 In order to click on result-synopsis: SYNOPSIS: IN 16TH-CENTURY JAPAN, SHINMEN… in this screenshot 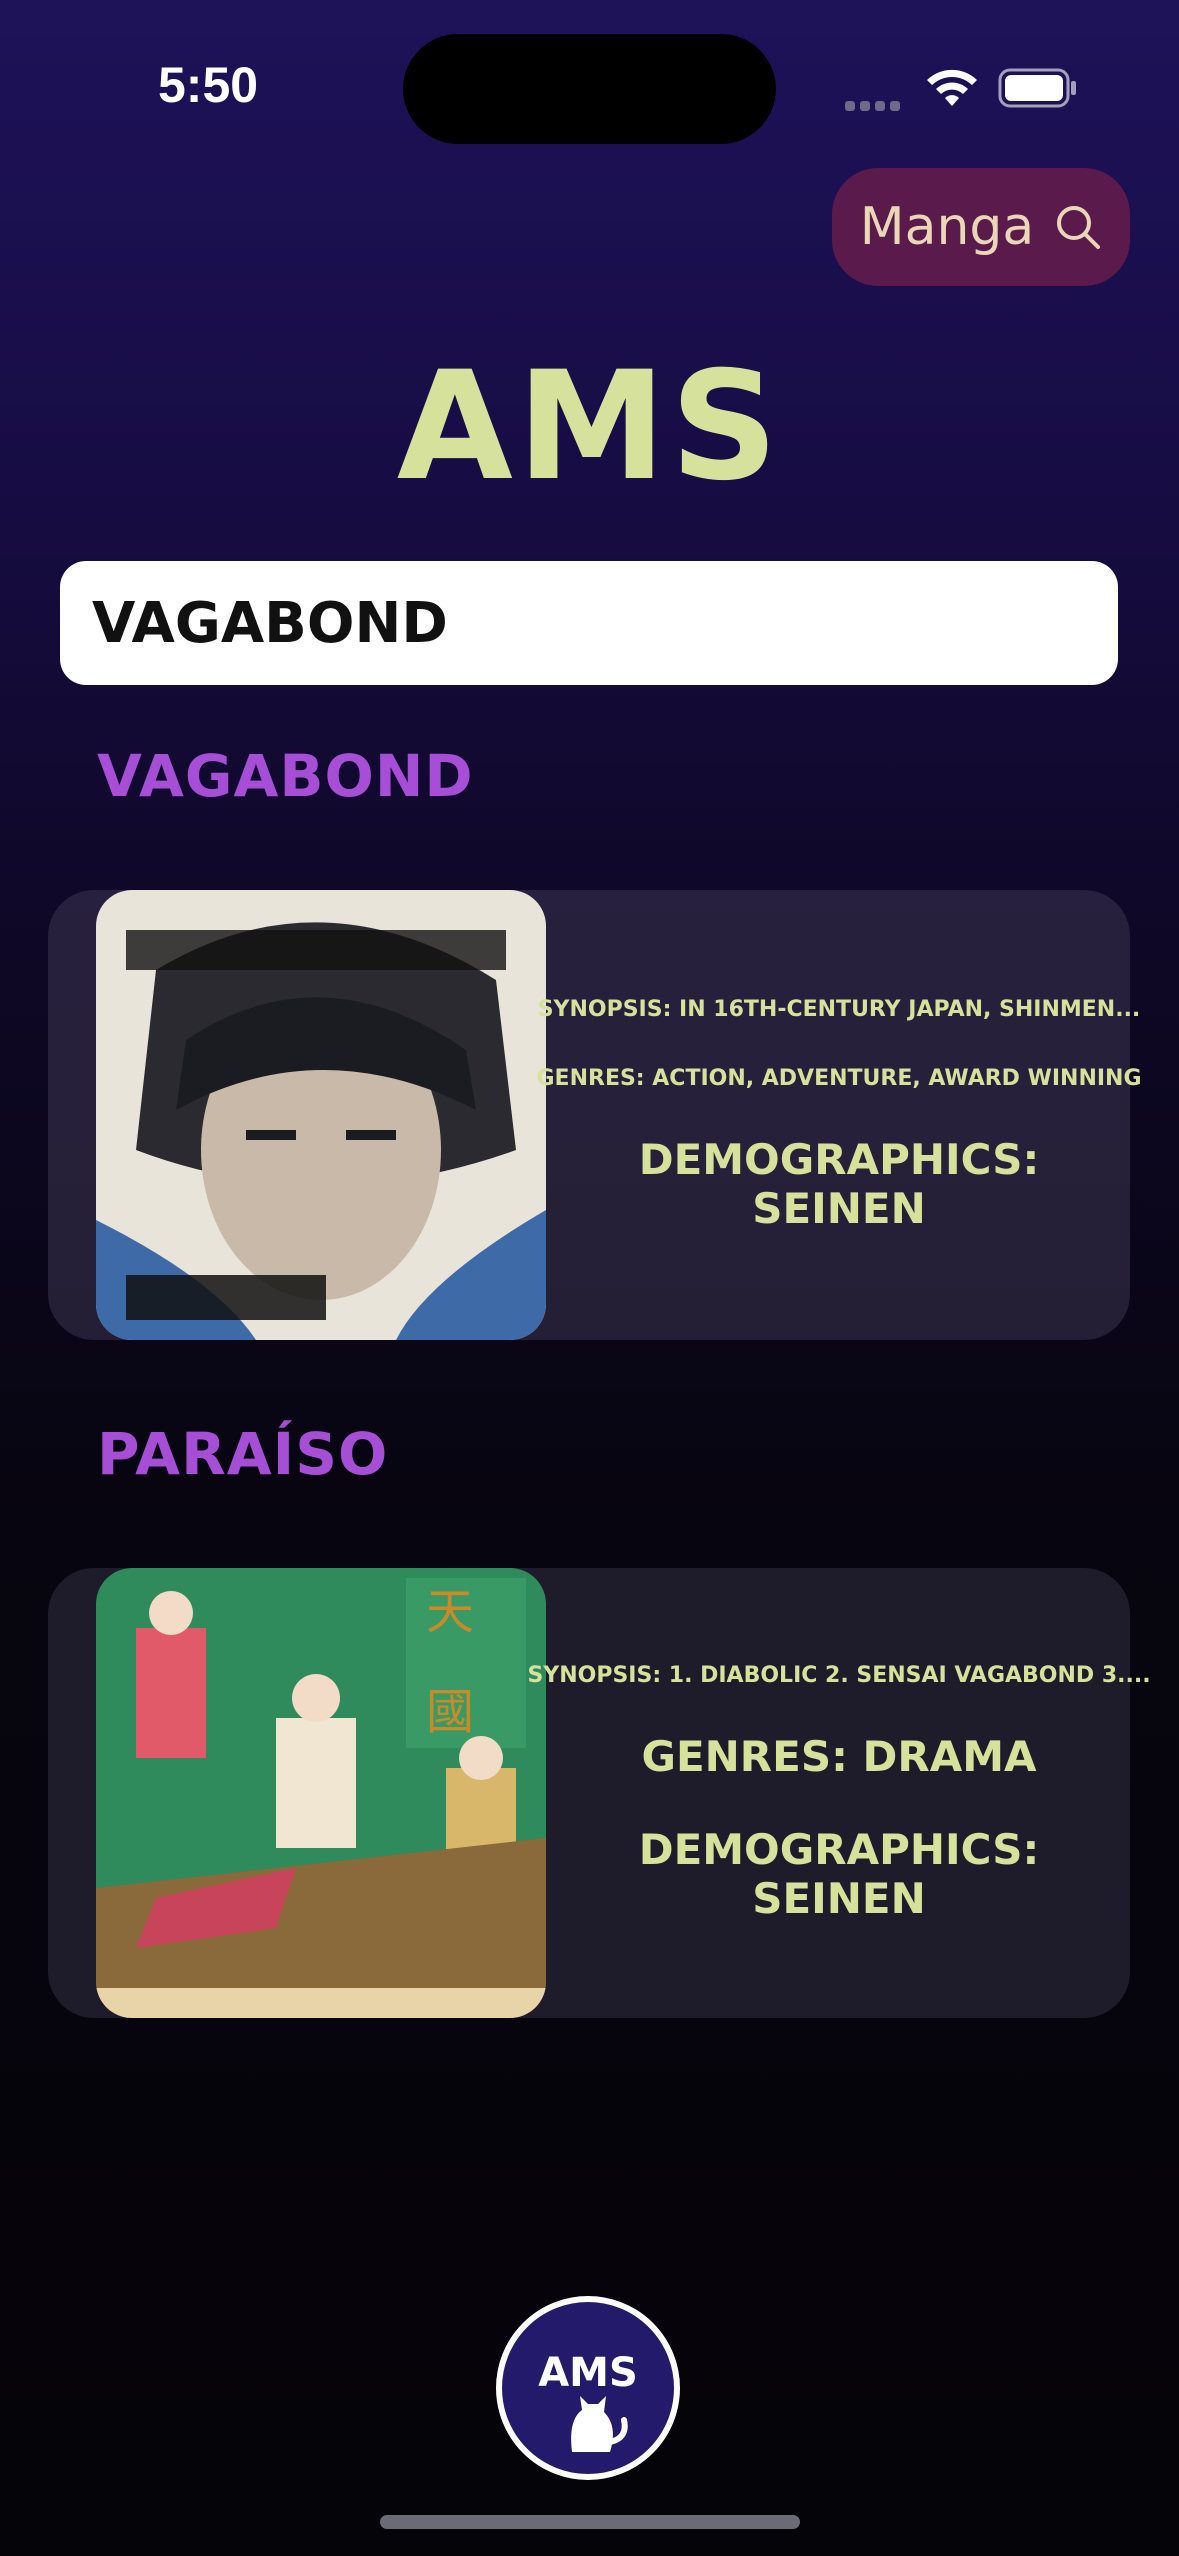, I will do `click(839, 1009)`.